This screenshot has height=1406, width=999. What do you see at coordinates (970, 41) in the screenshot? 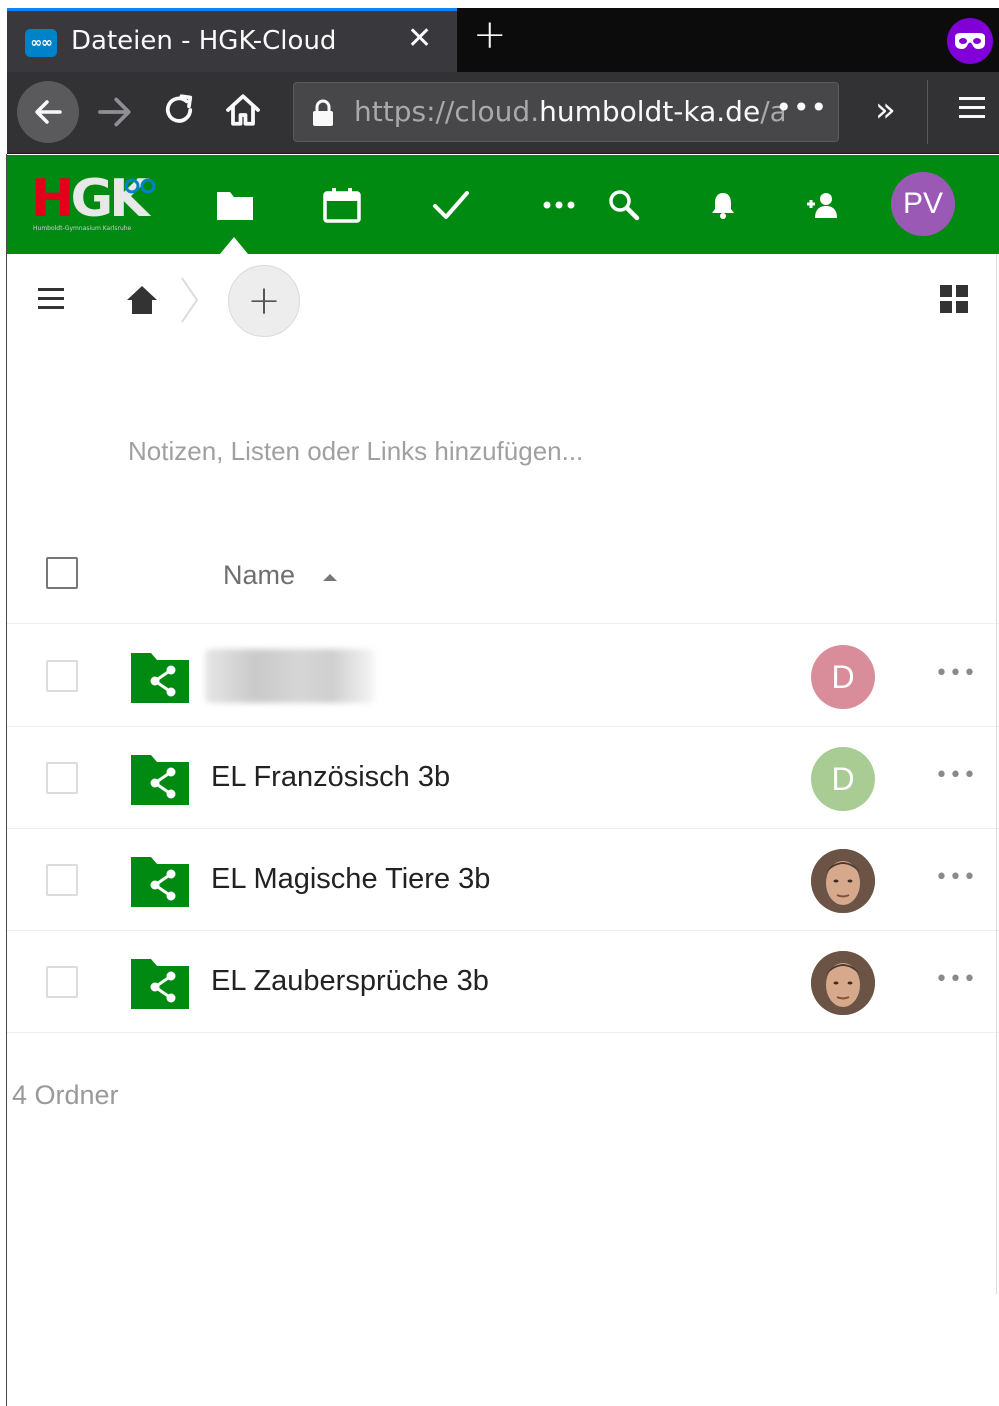
I see `private-browsing-icon` at bounding box center [970, 41].